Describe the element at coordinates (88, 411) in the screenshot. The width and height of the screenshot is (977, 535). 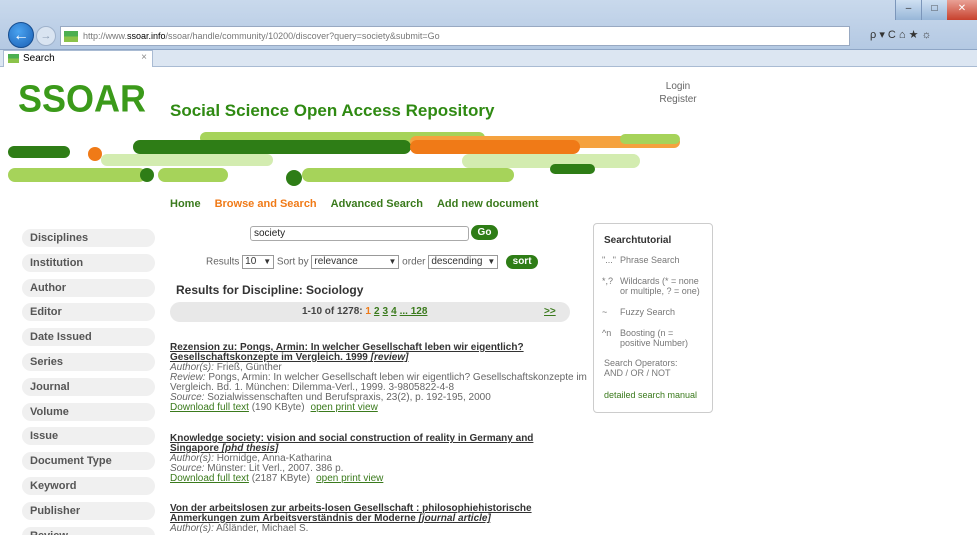
I see `sidebar-item-volume: Volume` at that location.